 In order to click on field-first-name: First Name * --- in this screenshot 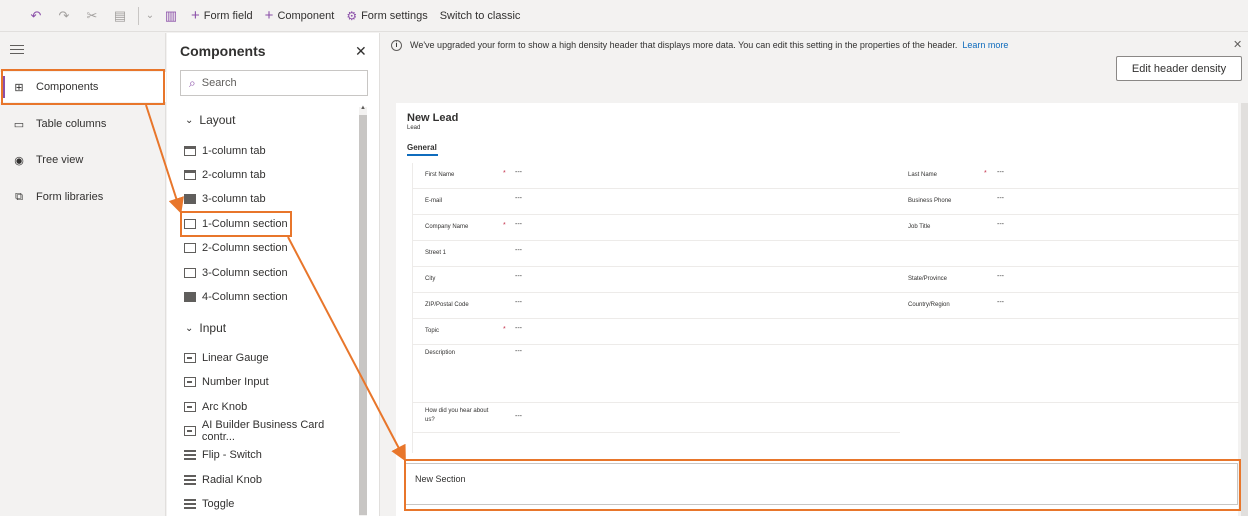, I will do `click(656, 176)`.